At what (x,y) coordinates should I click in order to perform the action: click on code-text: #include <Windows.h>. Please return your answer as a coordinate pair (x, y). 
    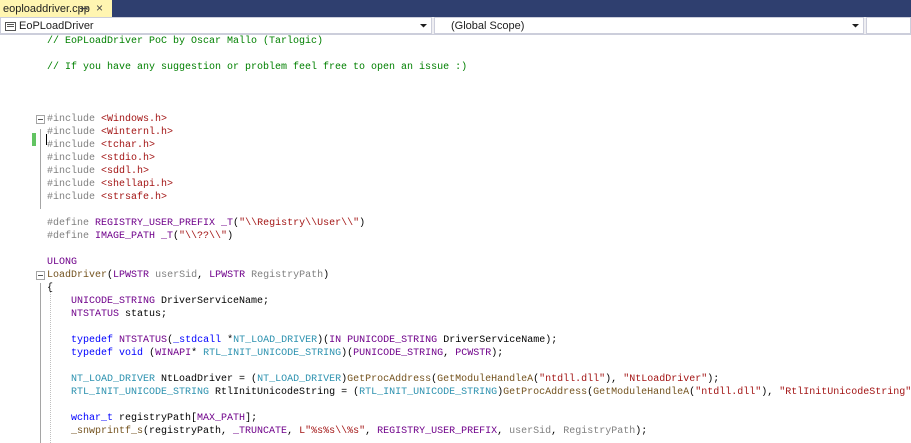
    Looking at the image, I should click on (107, 119).